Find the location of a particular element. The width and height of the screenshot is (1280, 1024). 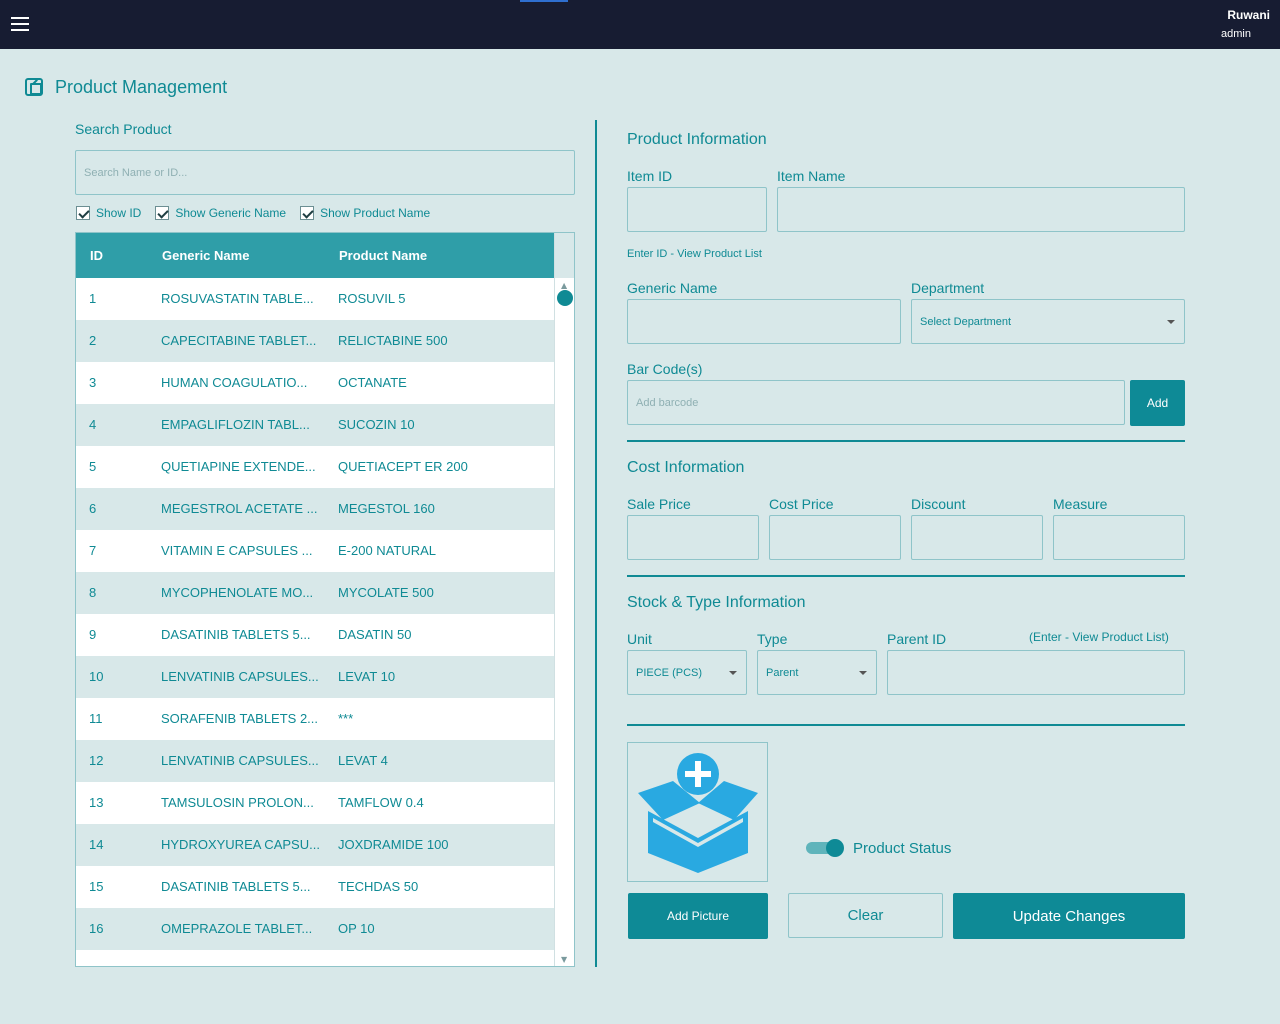

active-tab-indicator is located at coordinates (544, 1).